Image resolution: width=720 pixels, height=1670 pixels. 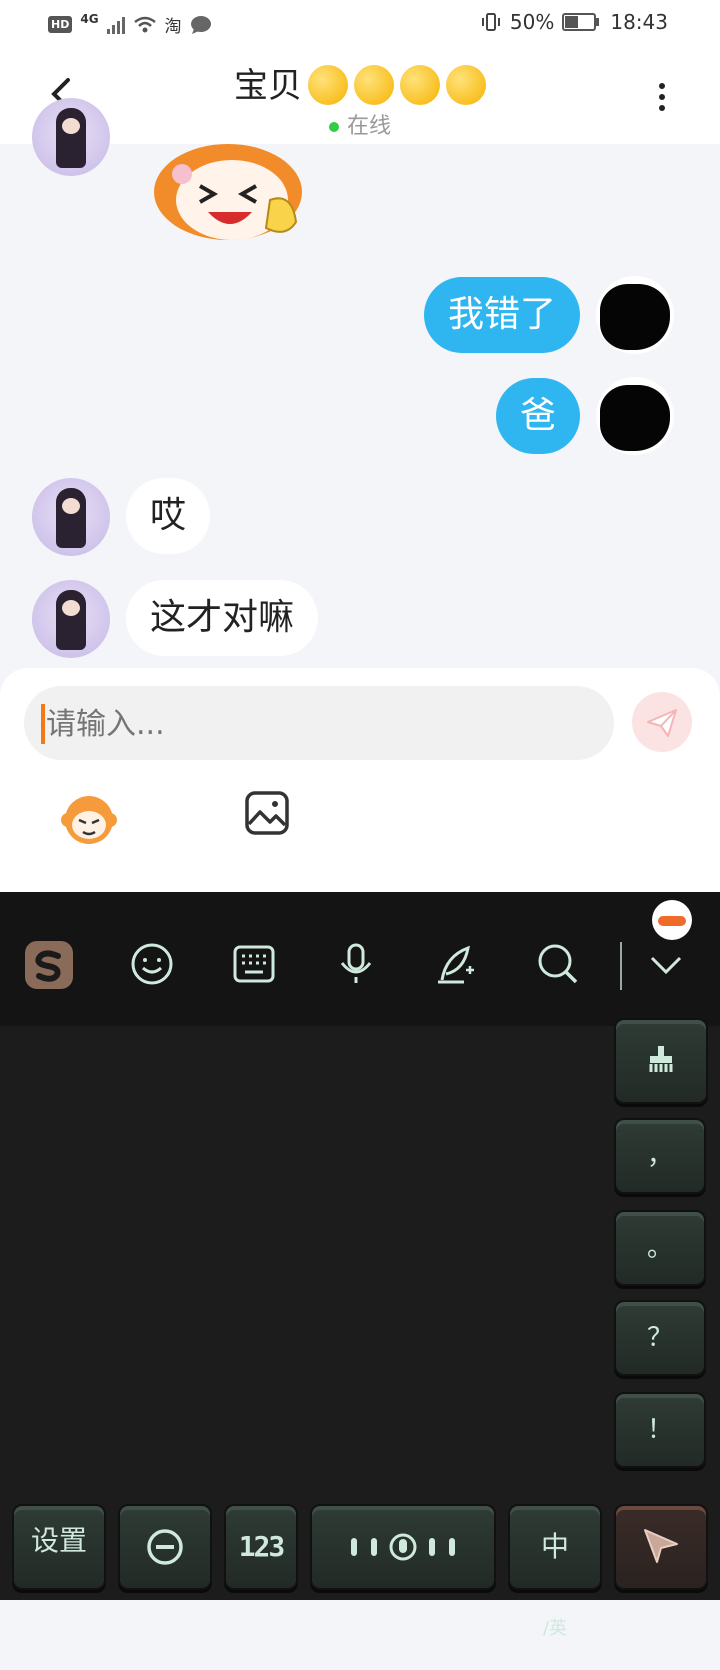 I want to click on keyboard-toolbar, so click(x=360, y=959).